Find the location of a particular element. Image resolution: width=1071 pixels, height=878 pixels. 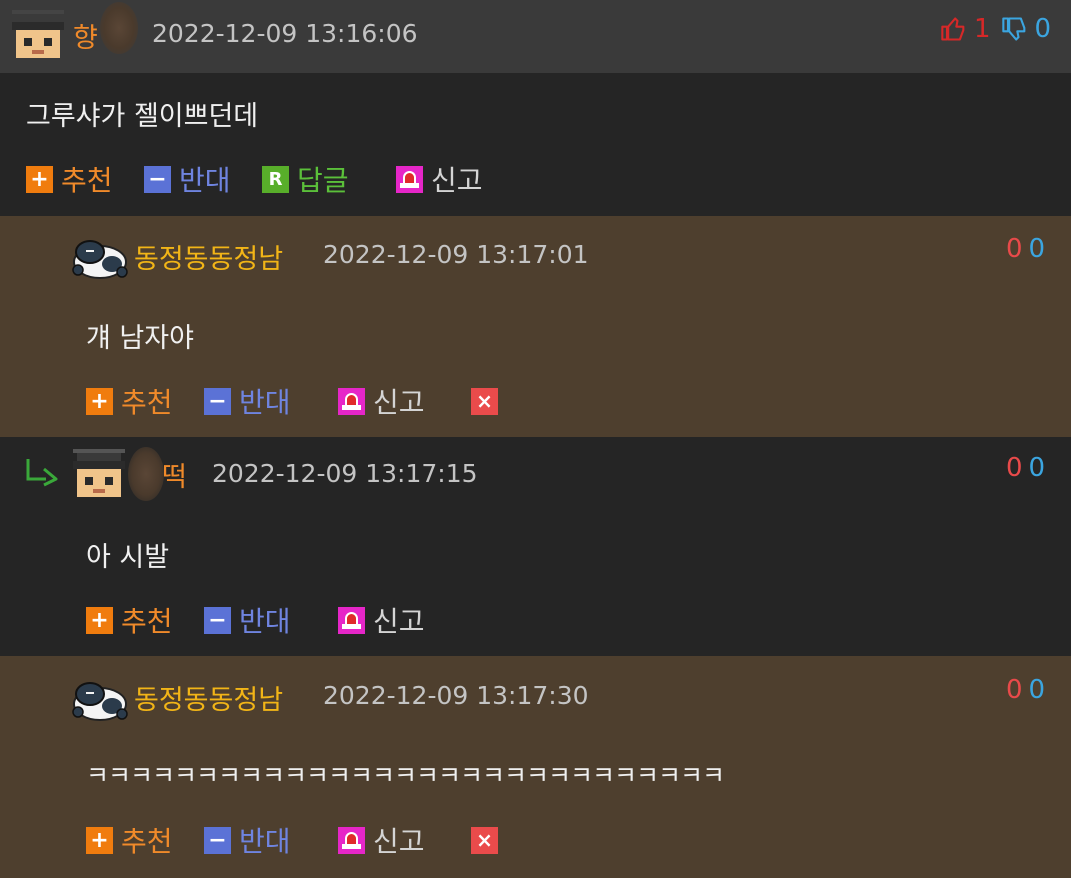

comment-body: 아 시발 is located at coordinates (128, 557).